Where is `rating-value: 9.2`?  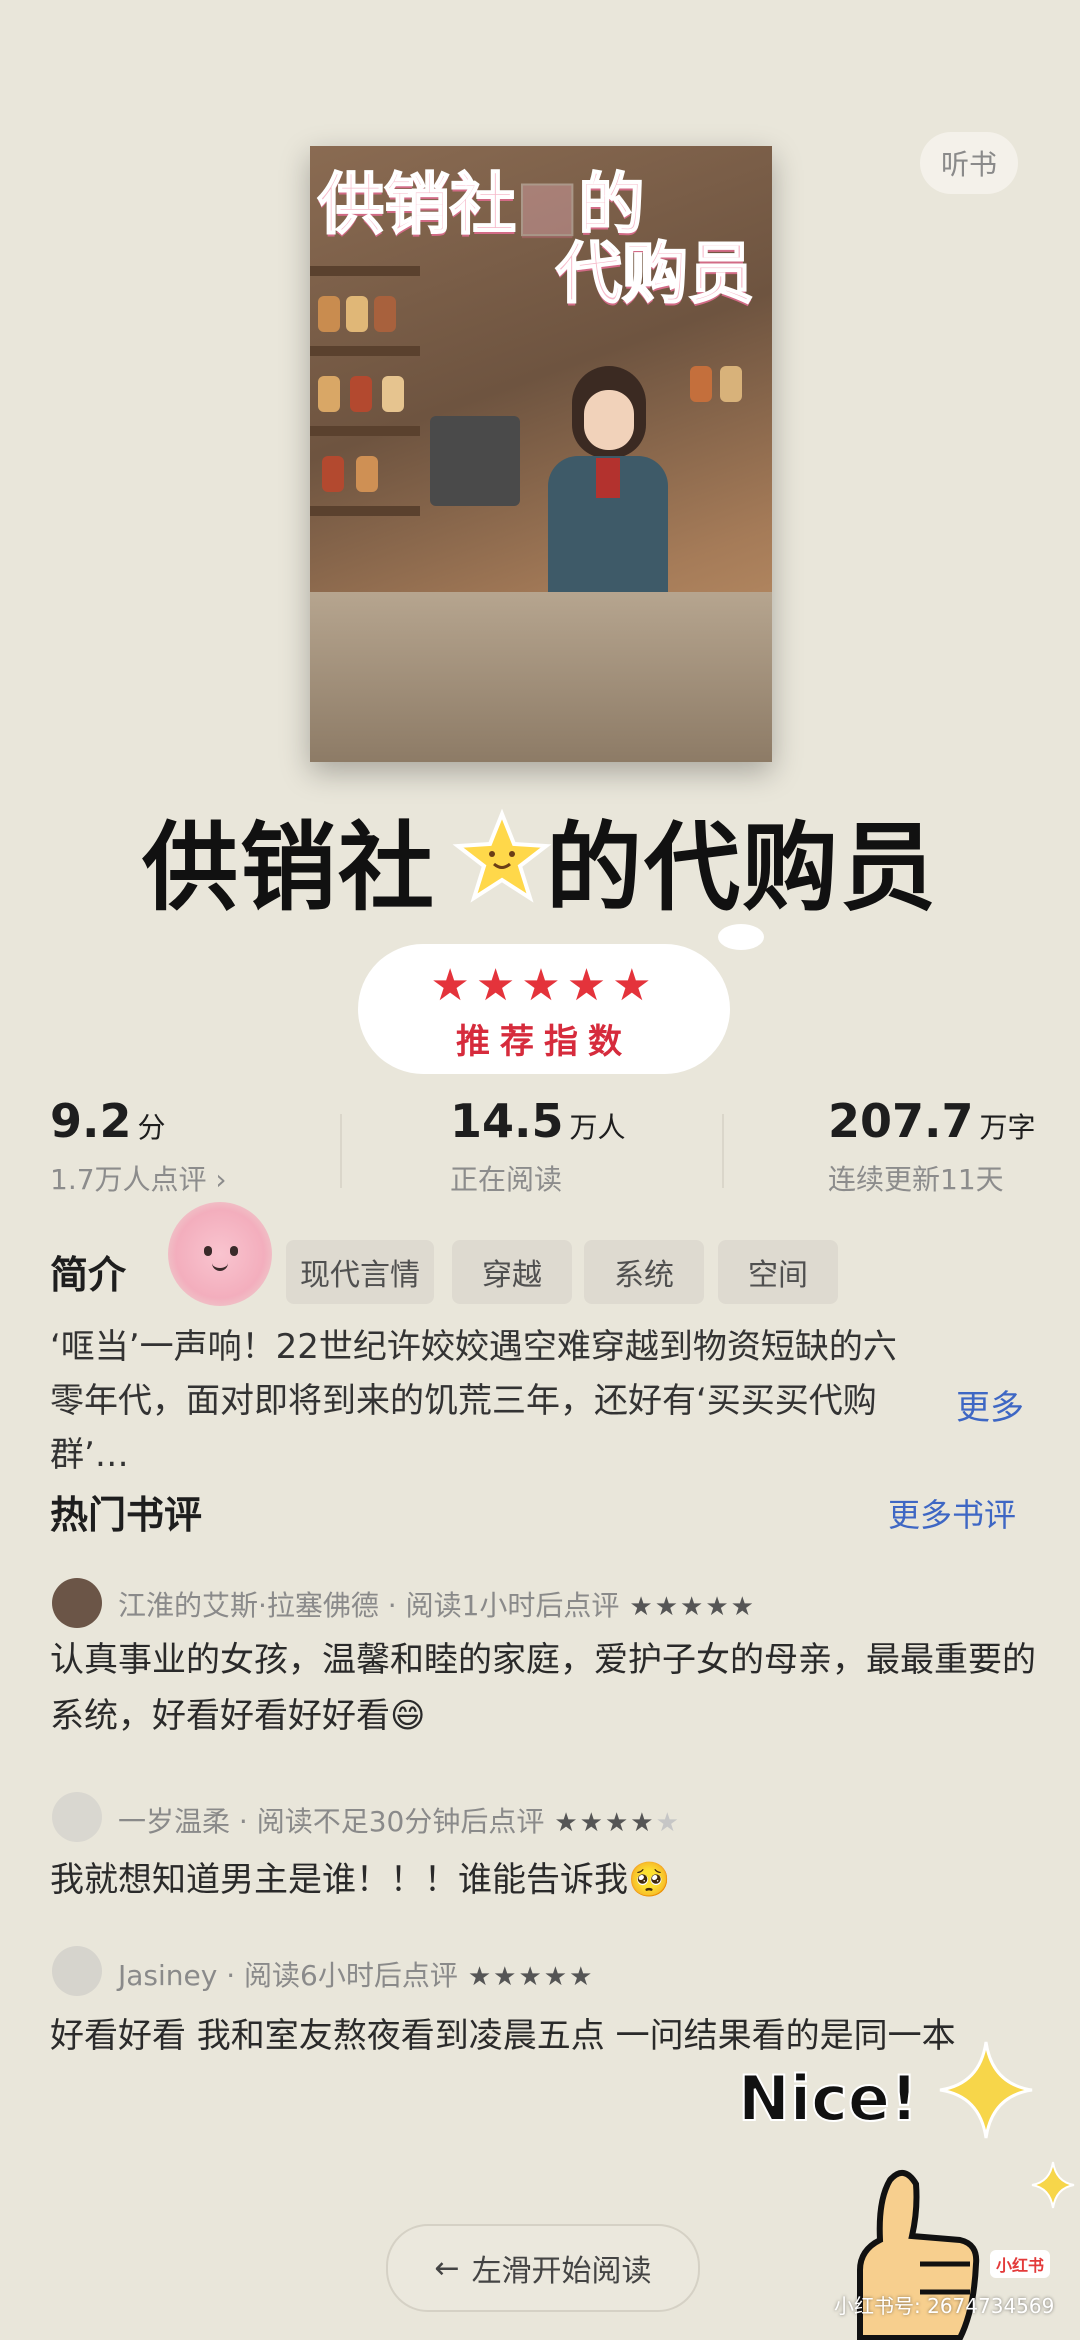 rating-value: 9.2 is located at coordinates (91, 1121).